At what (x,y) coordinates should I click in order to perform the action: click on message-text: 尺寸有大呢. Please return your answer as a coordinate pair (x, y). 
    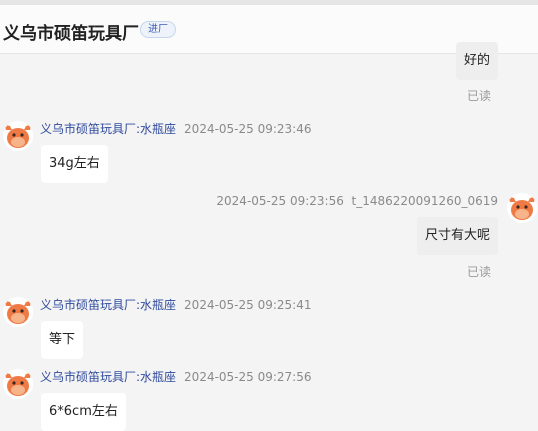
    Looking at the image, I should click on (457, 235).